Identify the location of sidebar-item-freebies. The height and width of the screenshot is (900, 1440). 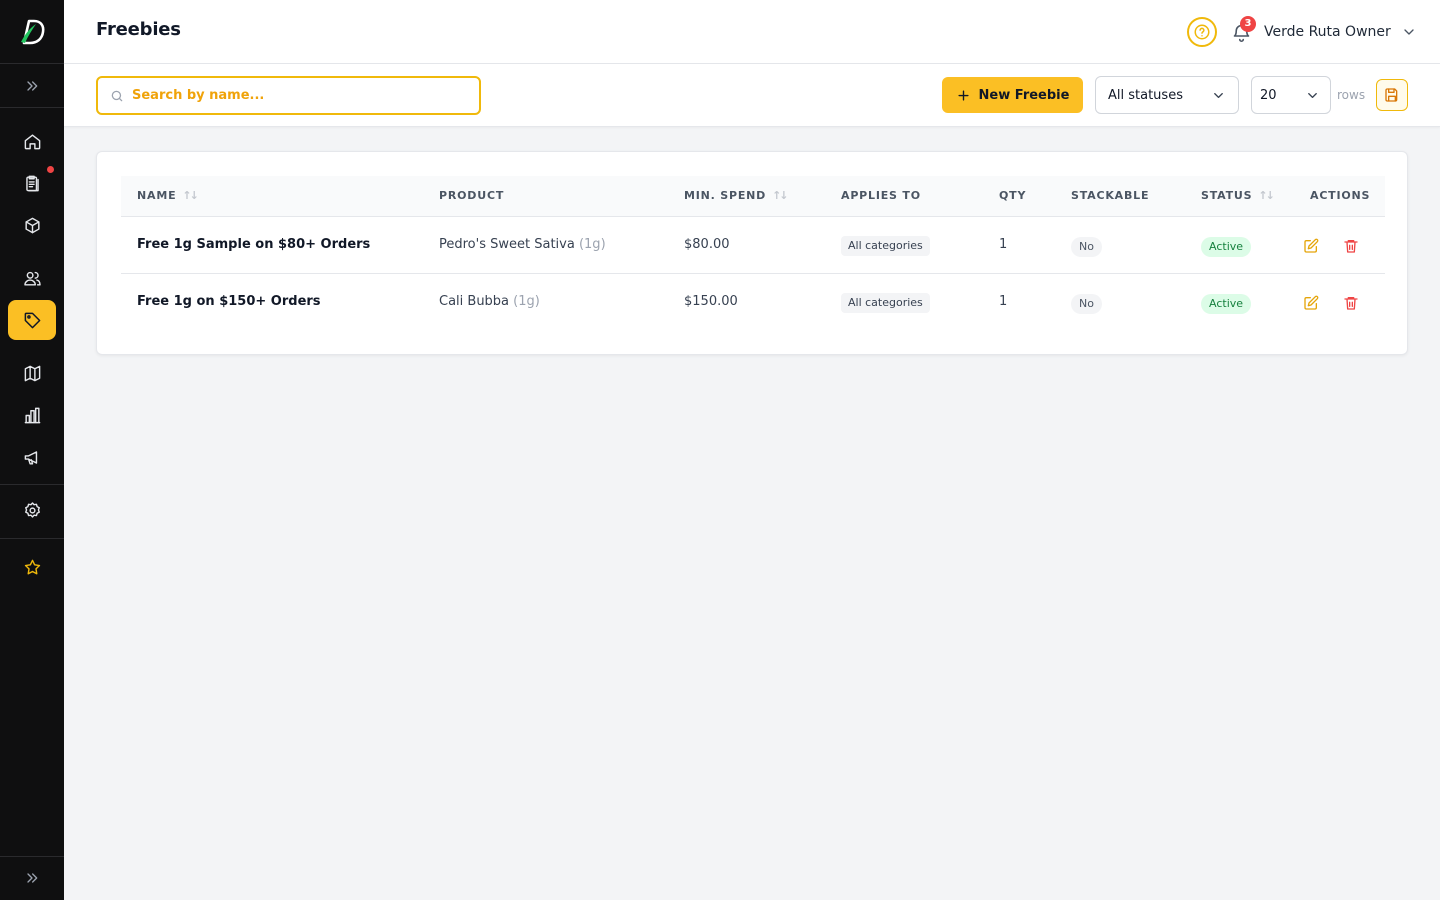
(32, 320).